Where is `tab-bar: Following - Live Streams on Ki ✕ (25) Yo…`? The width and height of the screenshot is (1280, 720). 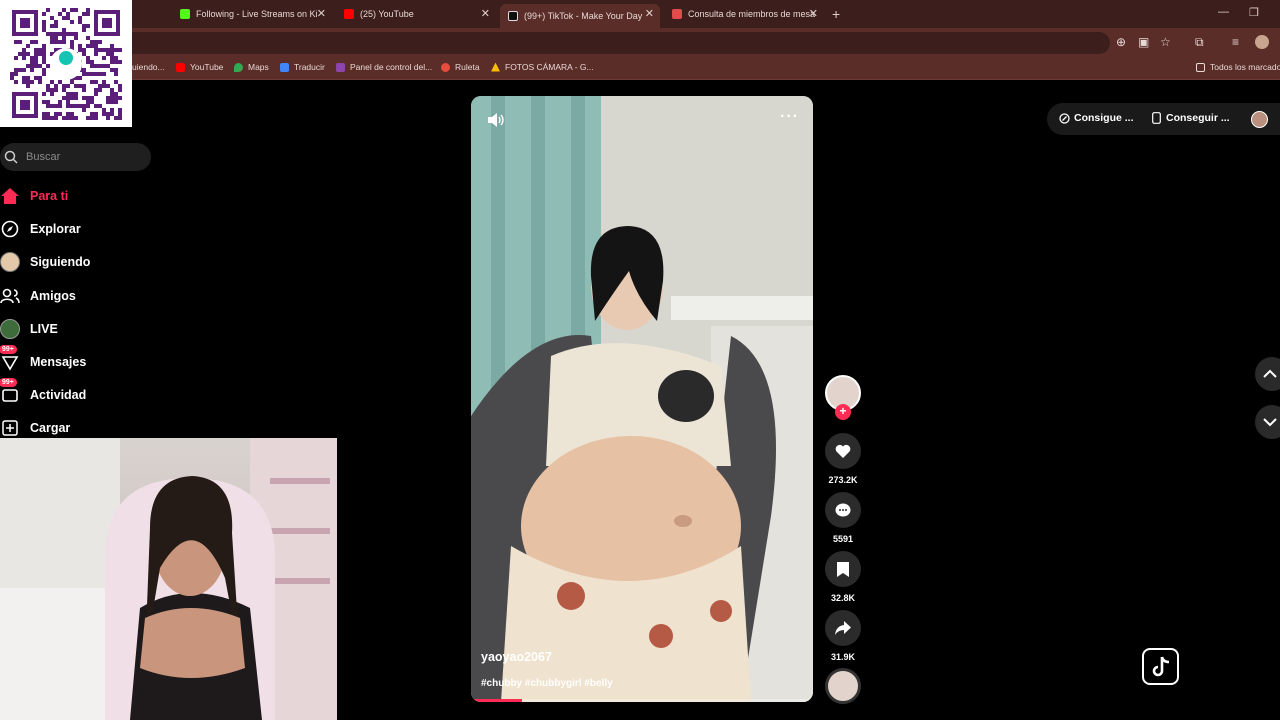
tab-bar: Following - Live Streams on Ki ✕ (25) Yo… is located at coordinates (640, 14).